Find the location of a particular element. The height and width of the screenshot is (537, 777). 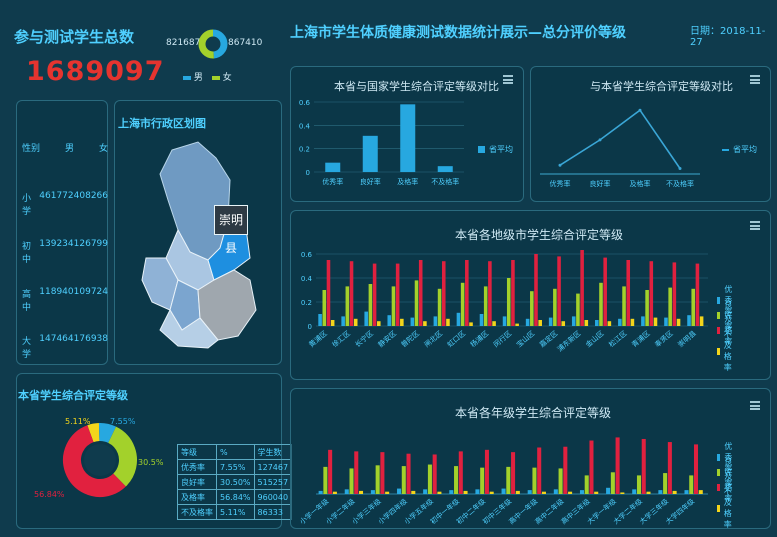

donut-hole is located at coordinates (100, 460).